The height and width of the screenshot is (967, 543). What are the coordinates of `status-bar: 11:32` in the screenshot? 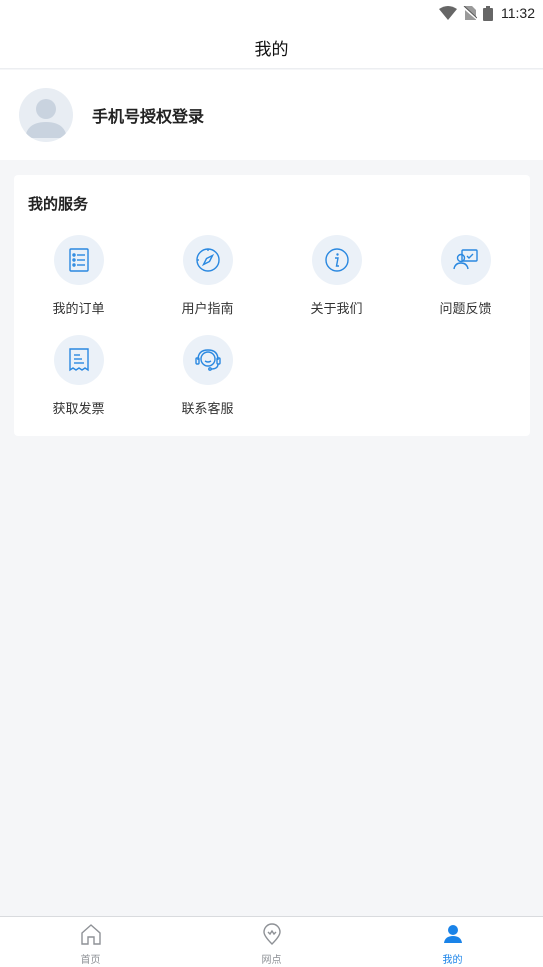 It's located at (271, 13).